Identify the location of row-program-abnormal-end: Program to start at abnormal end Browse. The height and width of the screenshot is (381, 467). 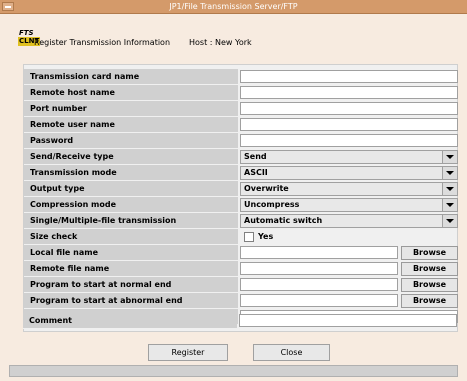
(241, 301).